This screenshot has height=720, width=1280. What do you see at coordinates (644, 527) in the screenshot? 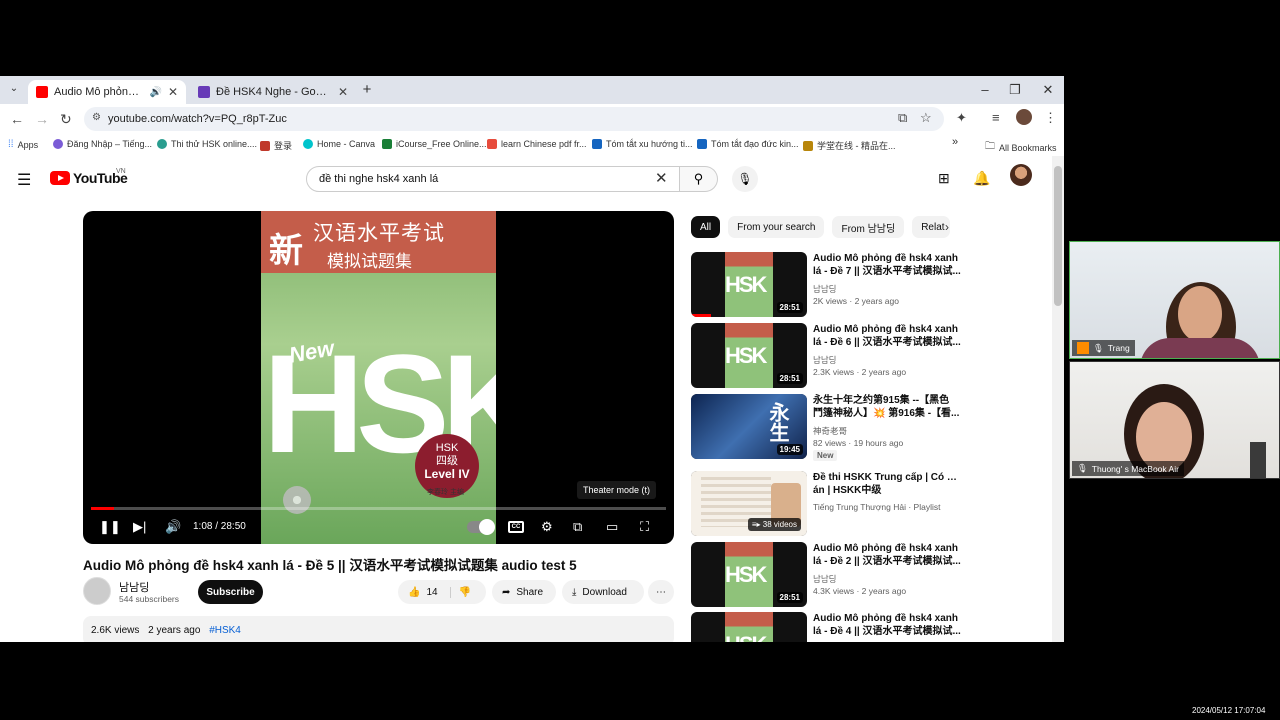
I see `fullscreen-icon: ⛶` at bounding box center [644, 527].